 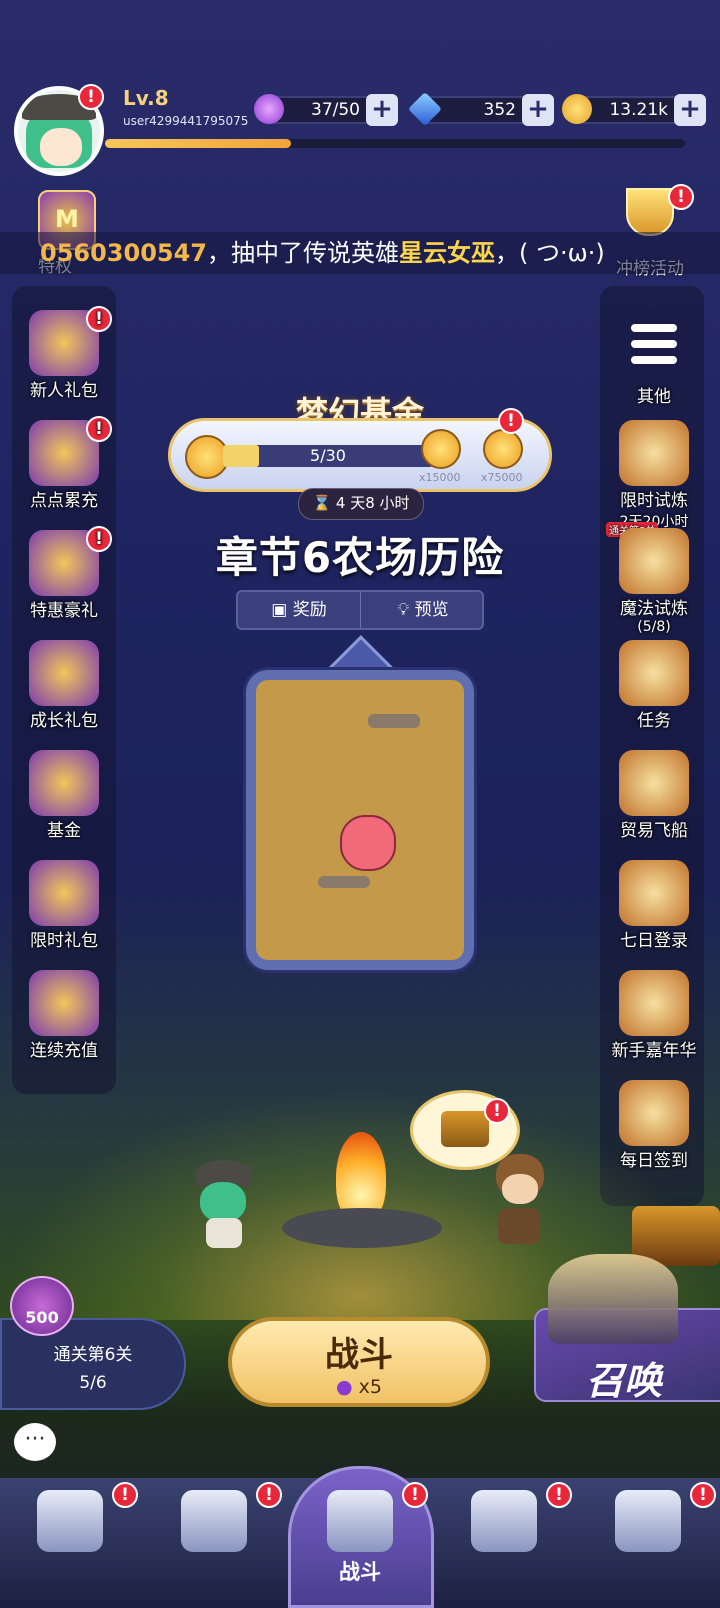 I want to click on calendar-icon, so click(x=654, y=893).